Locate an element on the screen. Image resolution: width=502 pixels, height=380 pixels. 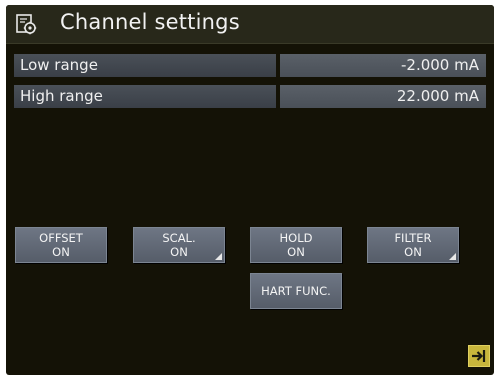
setting-row-high-range: High range 22.000 mA is located at coordinates (250, 96).